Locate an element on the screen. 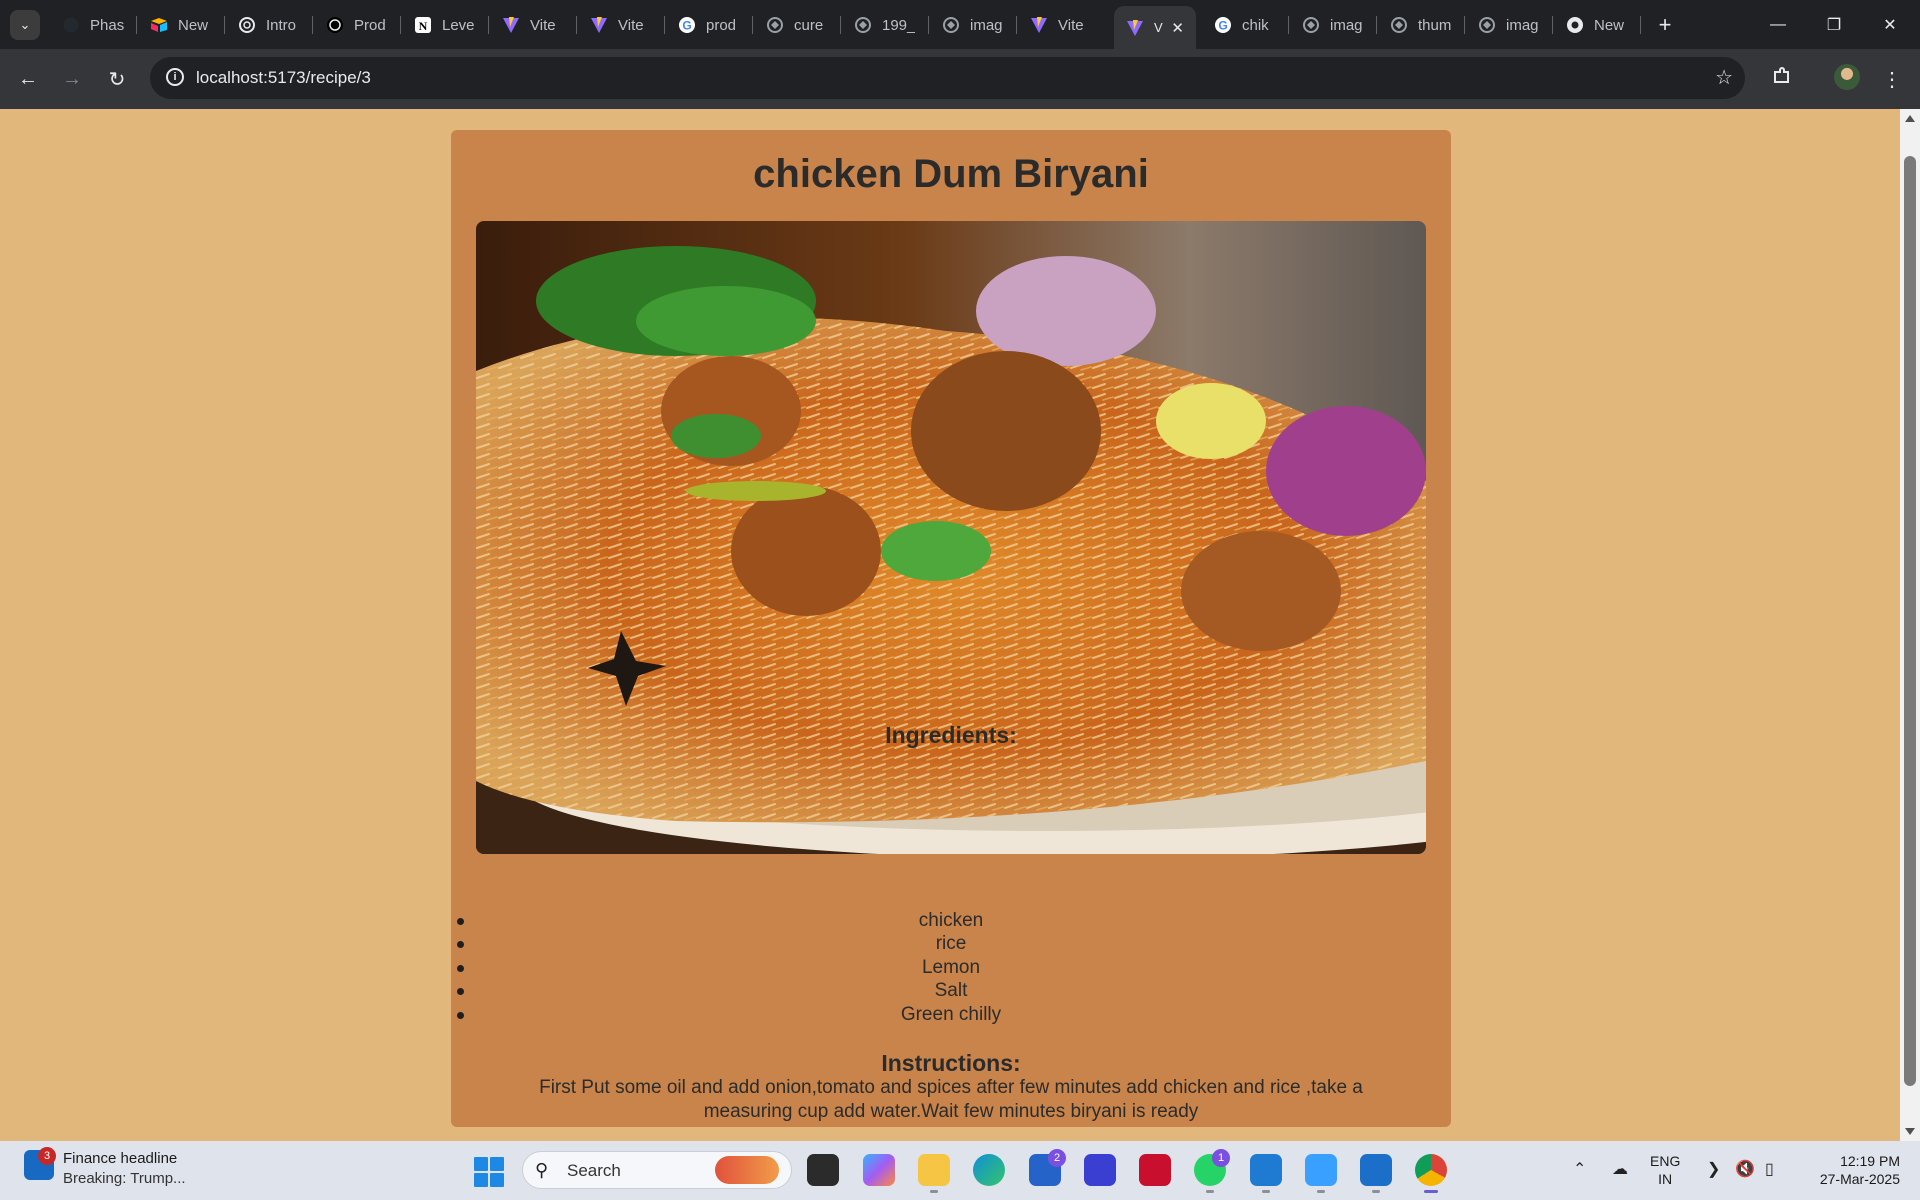 The height and width of the screenshot is (1200, 1920). tab-title: Intro is located at coordinates (281, 25).